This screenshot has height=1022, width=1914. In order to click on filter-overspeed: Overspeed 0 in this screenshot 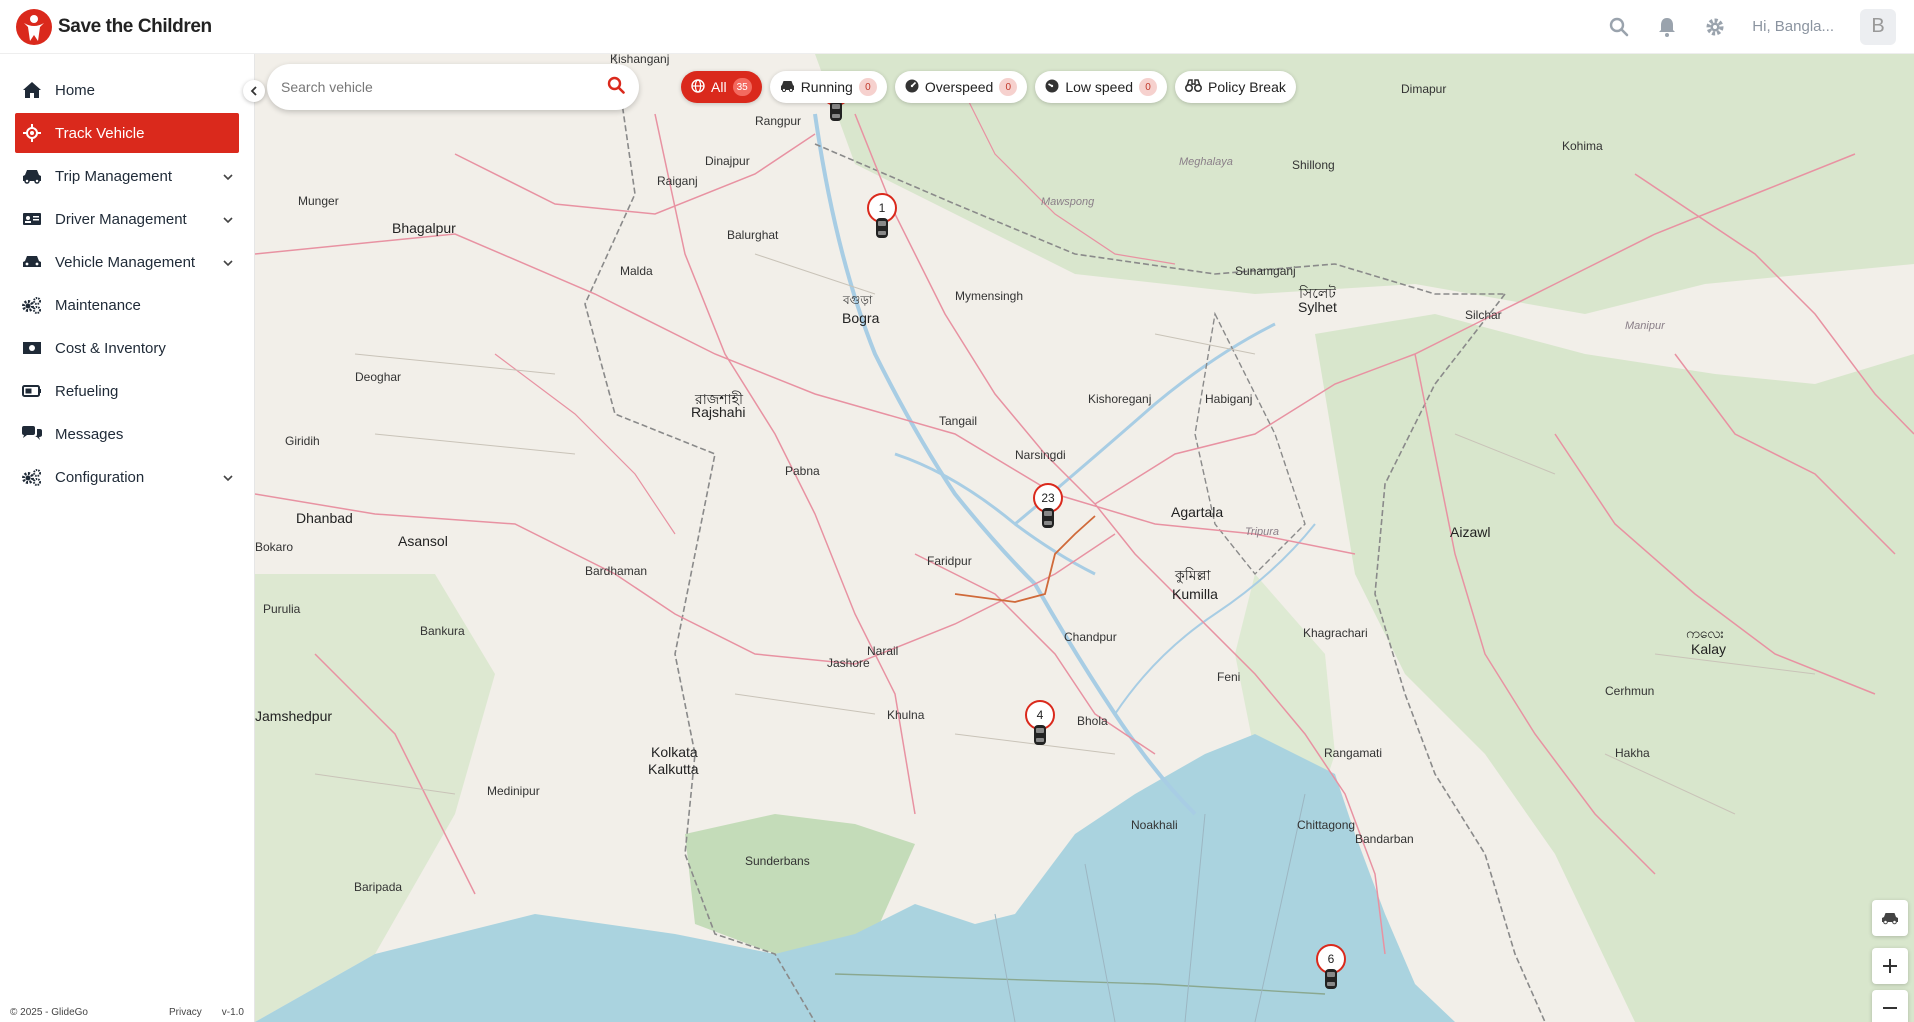, I will do `click(961, 87)`.